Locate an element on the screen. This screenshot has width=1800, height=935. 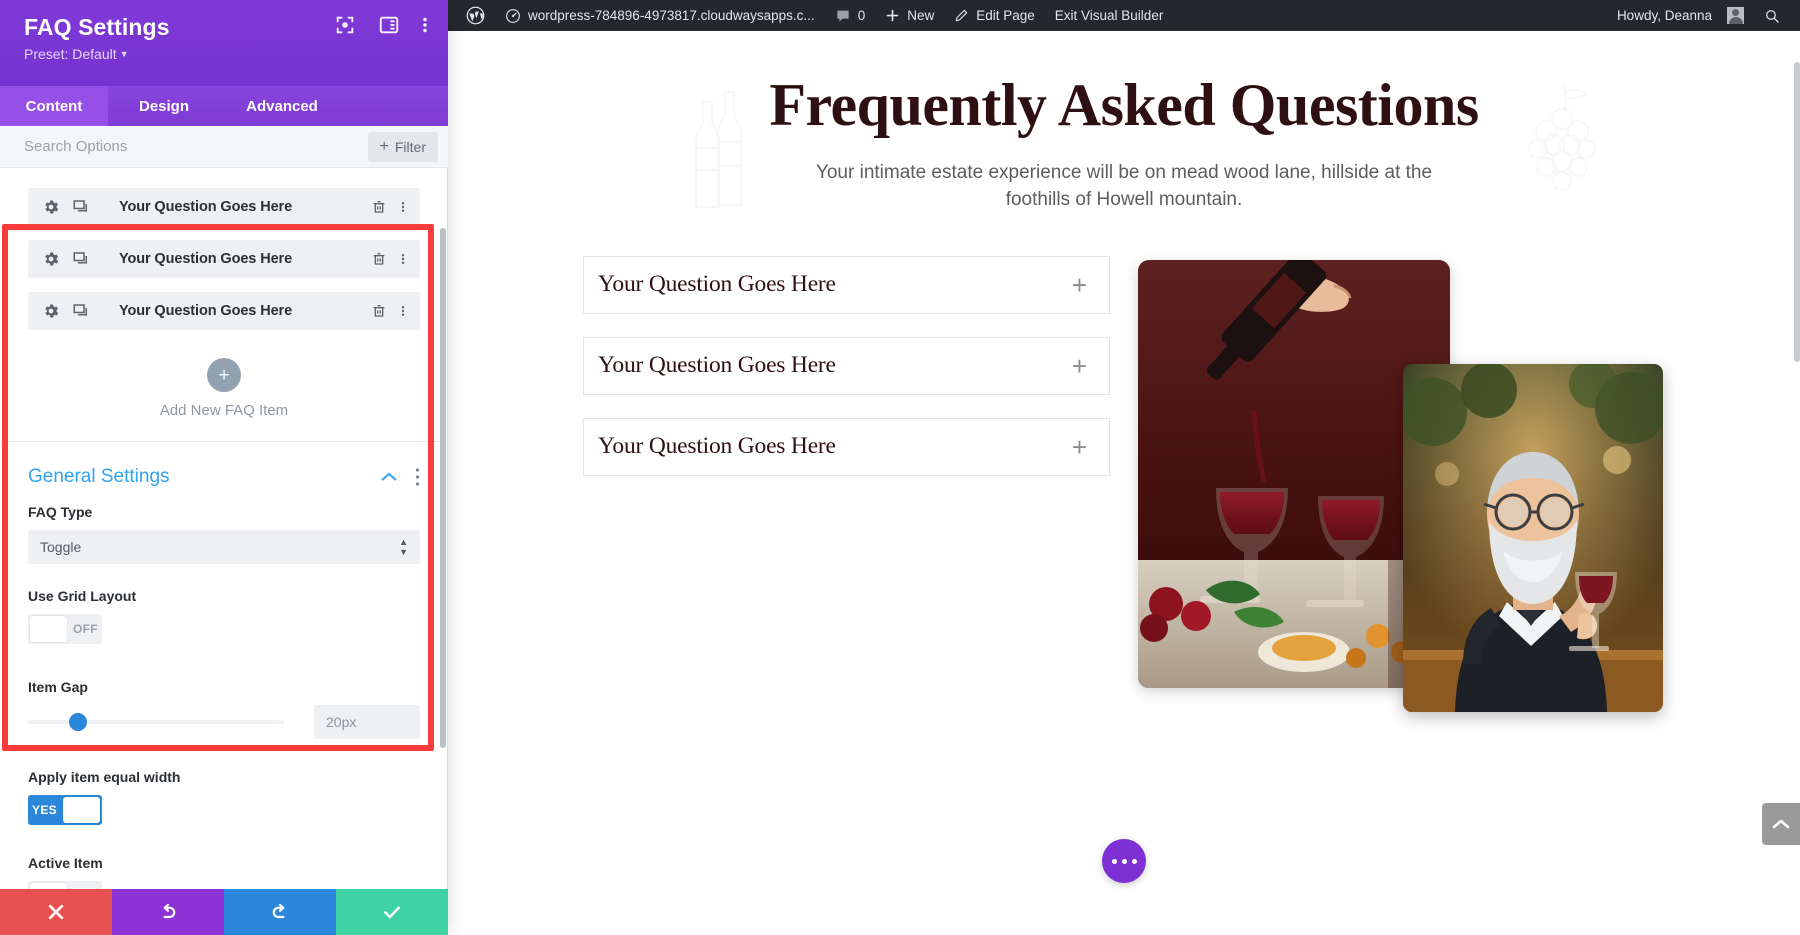
close-icon is located at coordinates (56, 912).